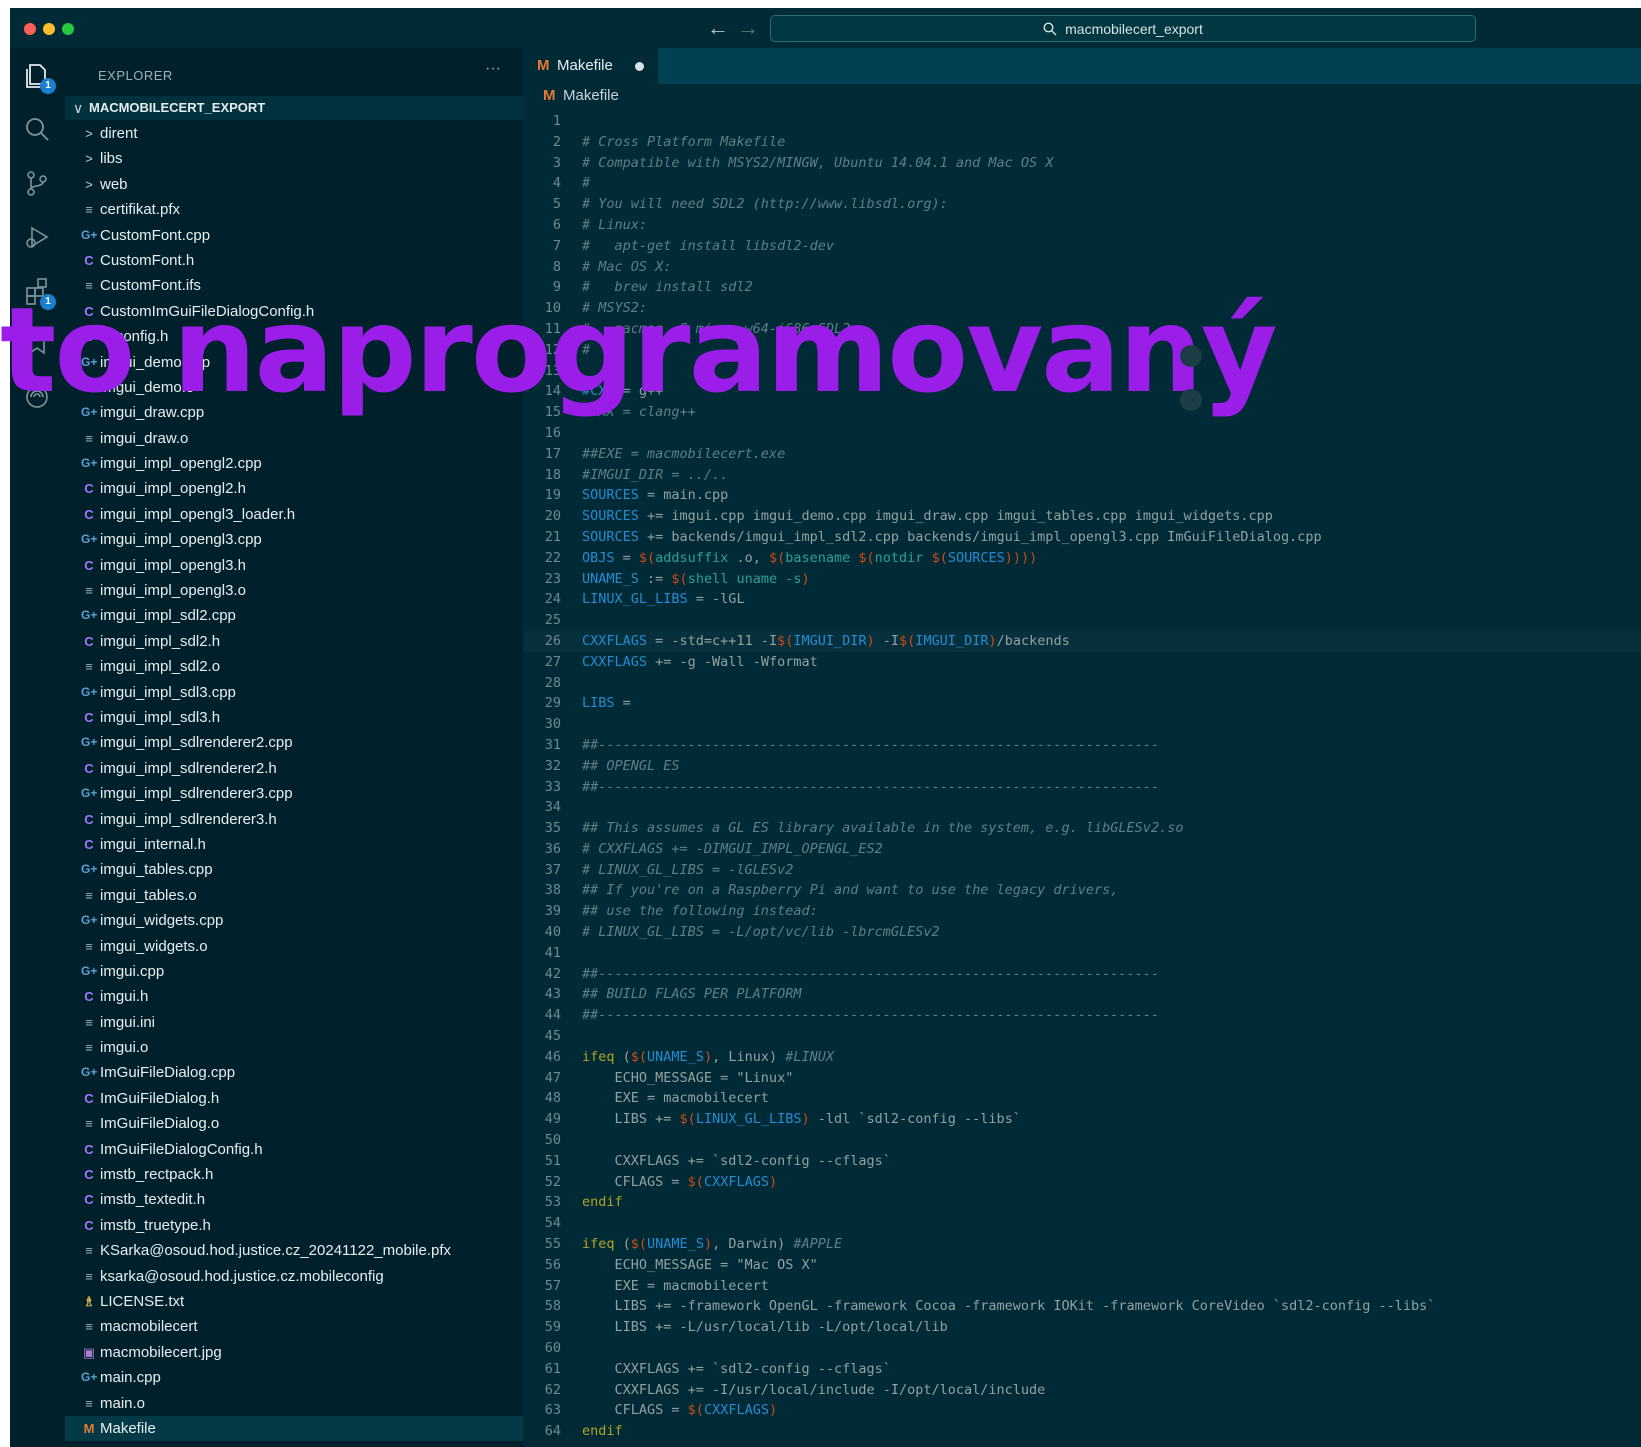  I want to click on code-line: 27 CXXFLAGS += -g -Wall -Wformat, so click(1082, 662).